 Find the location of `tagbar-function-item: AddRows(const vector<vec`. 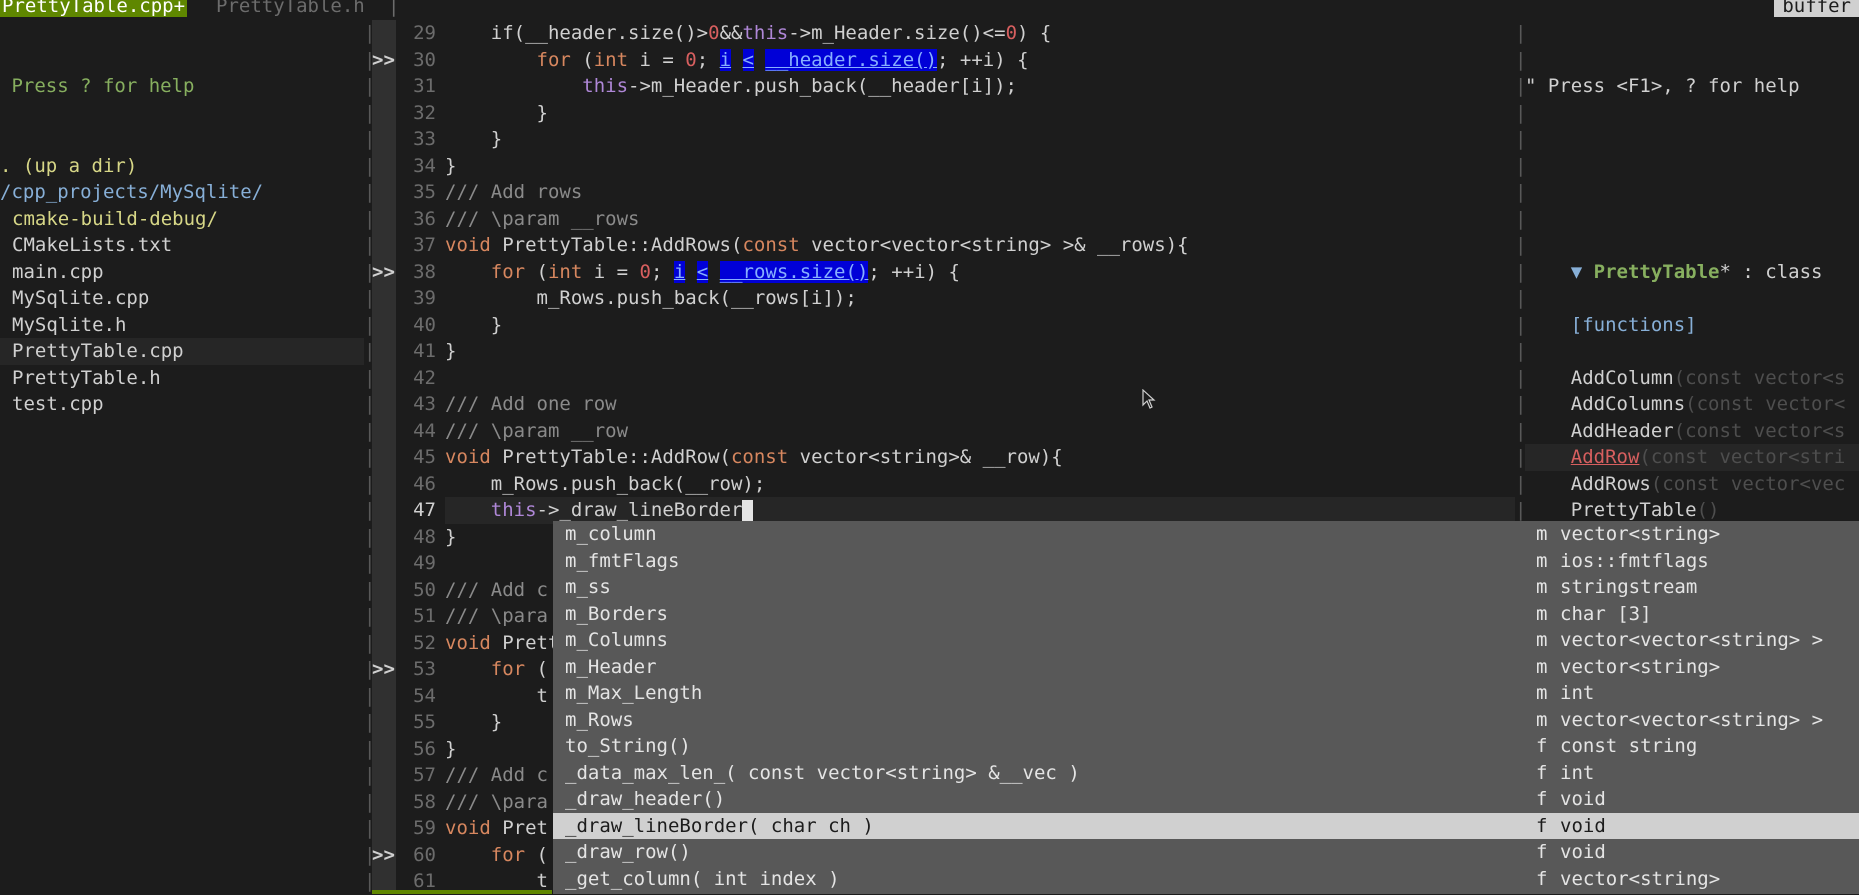

tagbar-function-item: AddRows(const vector<vec is located at coordinates (1692, 484).